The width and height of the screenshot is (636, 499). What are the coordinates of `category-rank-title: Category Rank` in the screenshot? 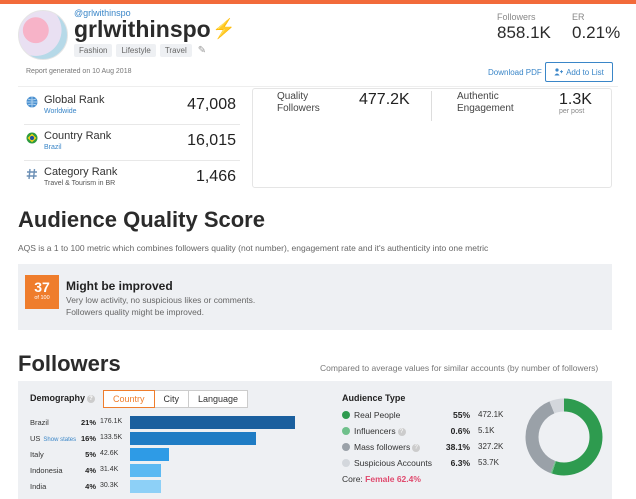 It's located at (81, 172).